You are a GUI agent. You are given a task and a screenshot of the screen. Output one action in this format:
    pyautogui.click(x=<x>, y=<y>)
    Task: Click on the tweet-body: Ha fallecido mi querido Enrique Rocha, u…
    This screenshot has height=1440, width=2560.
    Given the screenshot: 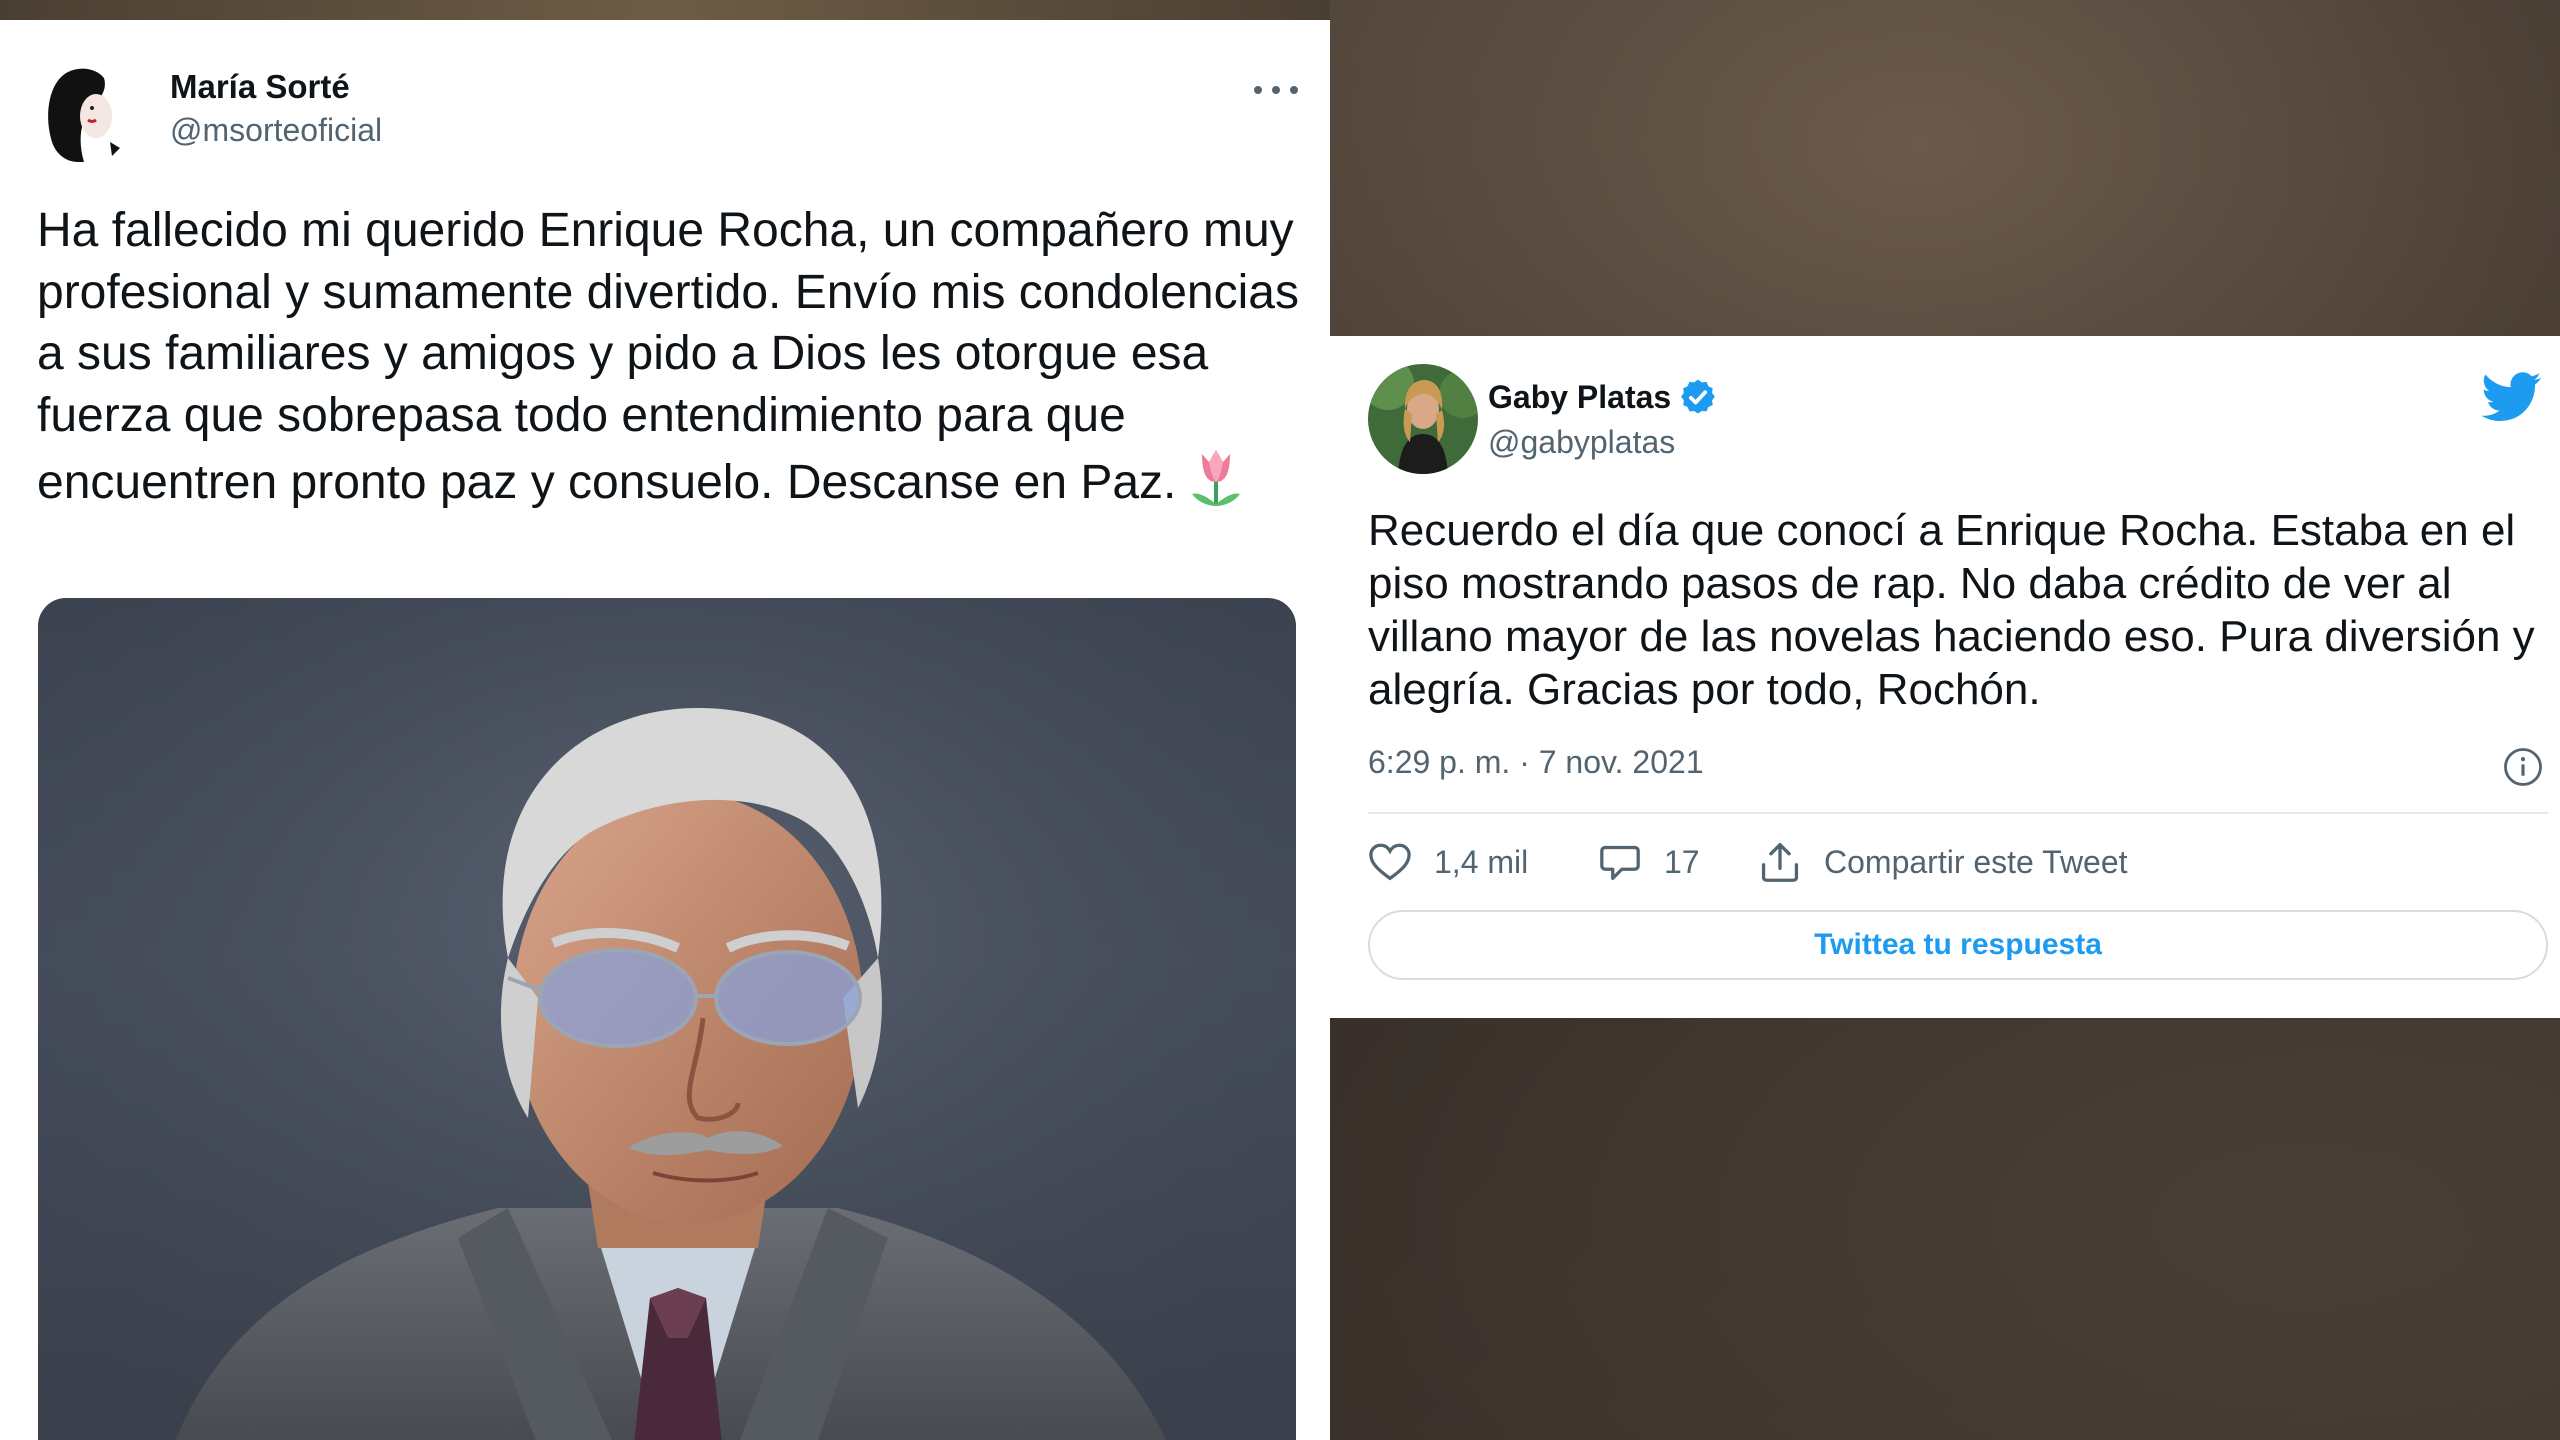 What is the action you would take?
    pyautogui.click(x=668, y=356)
    